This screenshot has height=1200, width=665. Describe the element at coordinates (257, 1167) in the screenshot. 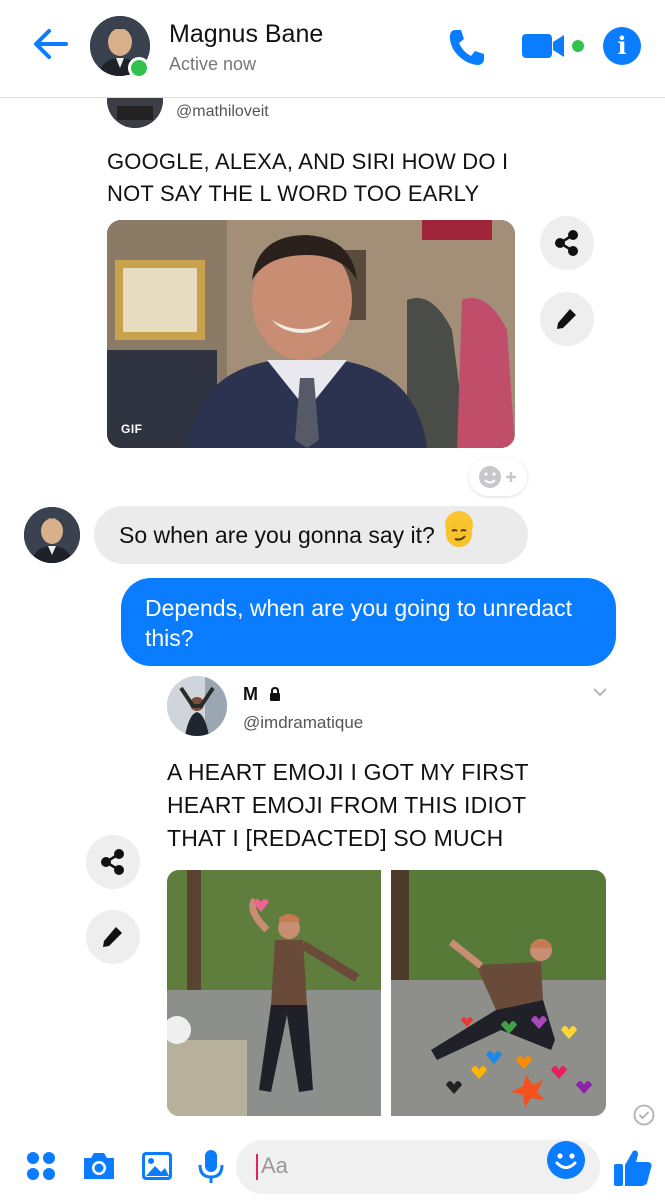

I see `text-cursor` at that location.